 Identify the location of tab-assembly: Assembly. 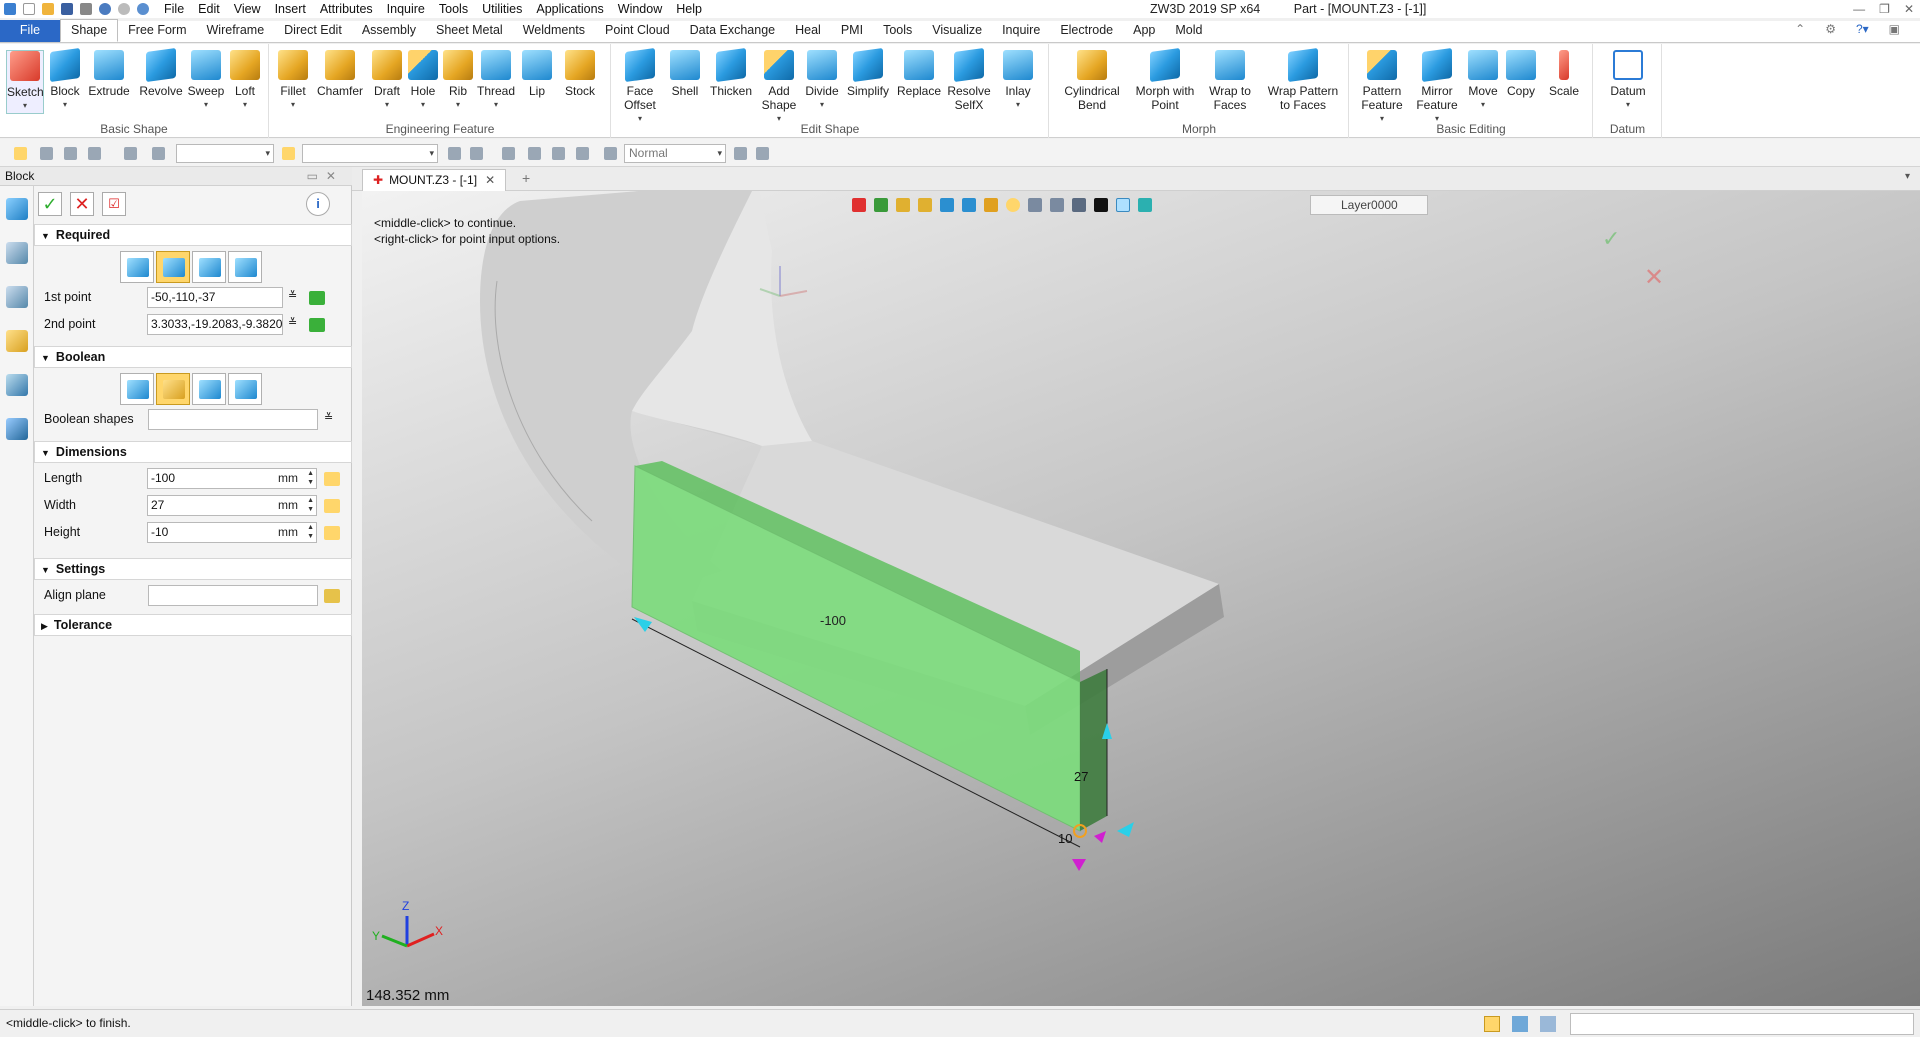
(389, 31).